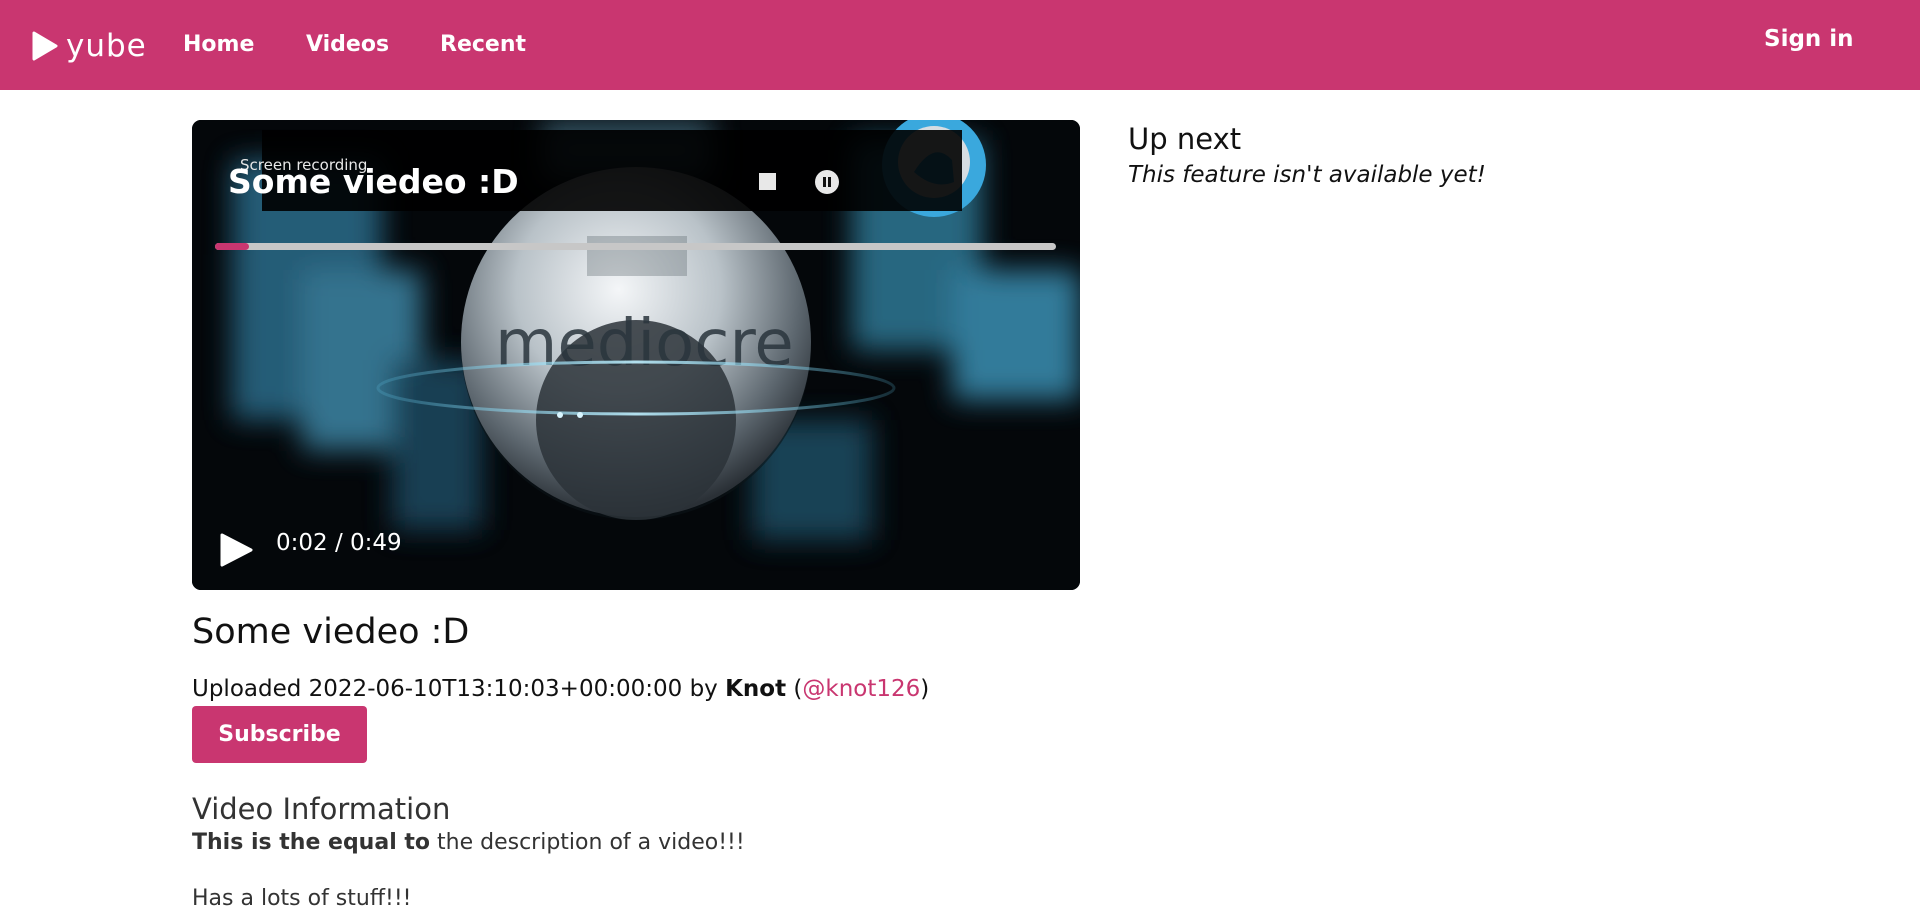  Describe the element at coordinates (236, 550) in the screenshot. I see `play-icon` at that location.